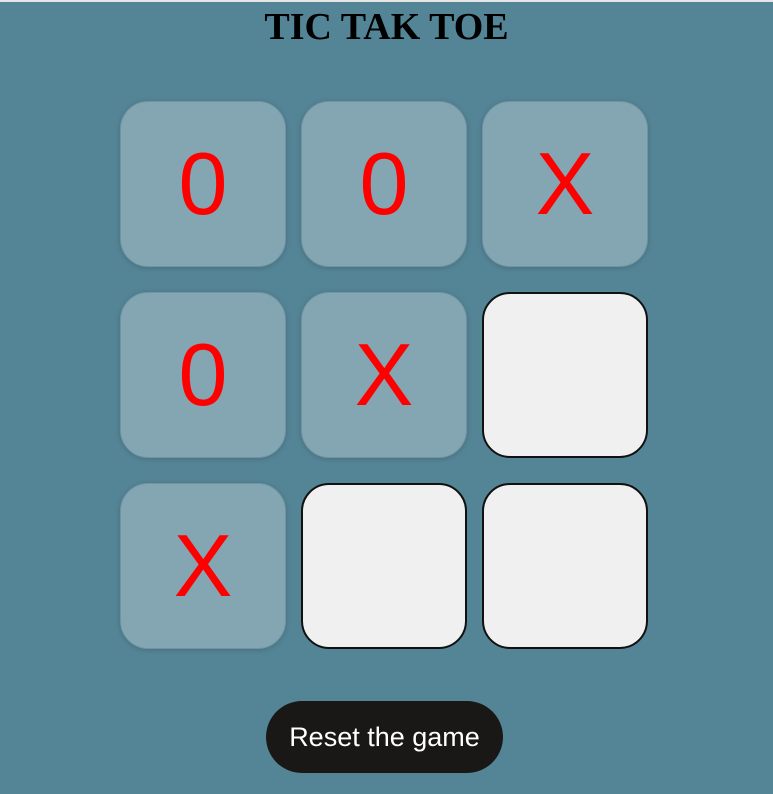 The height and width of the screenshot is (794, 773). I want to click on board-cell-2: 0, so click(384, 184).